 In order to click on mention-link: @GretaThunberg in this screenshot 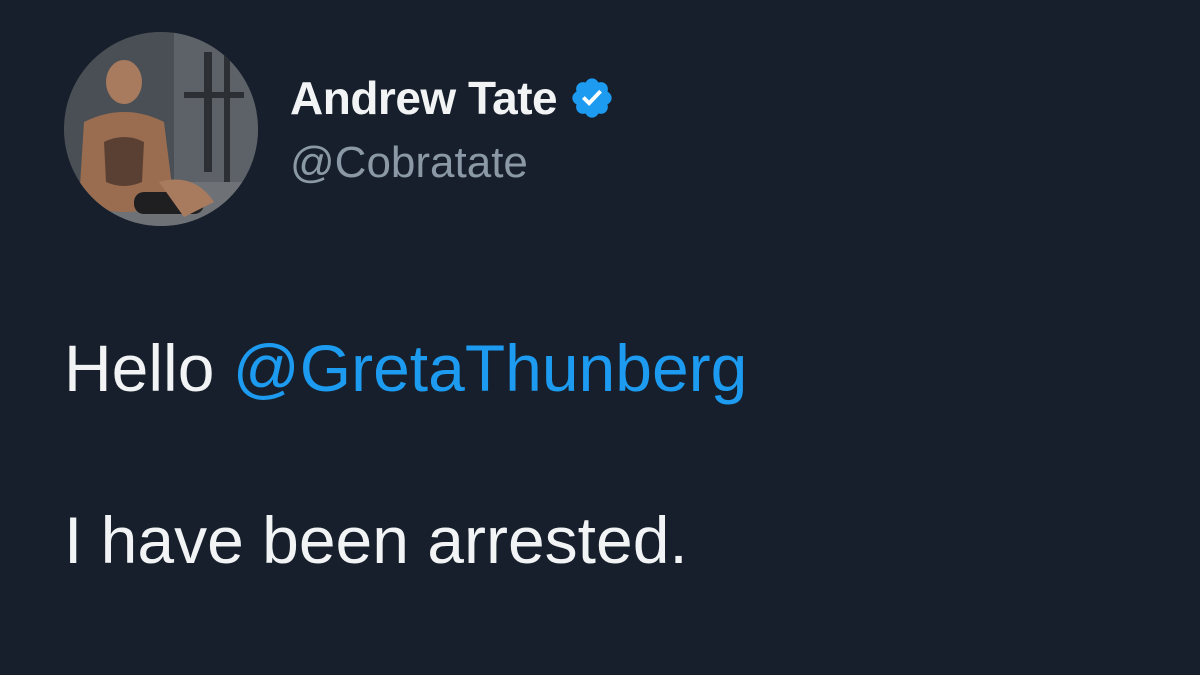, I will do `click(490, 368)`.